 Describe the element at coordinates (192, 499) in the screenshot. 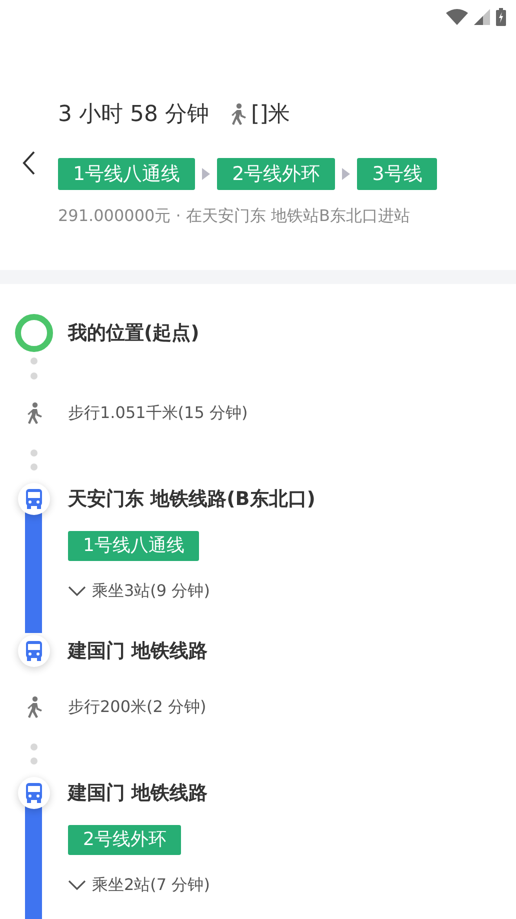

I see `stop-title: 天安门东 地铁线路(B东北口)` at that location.